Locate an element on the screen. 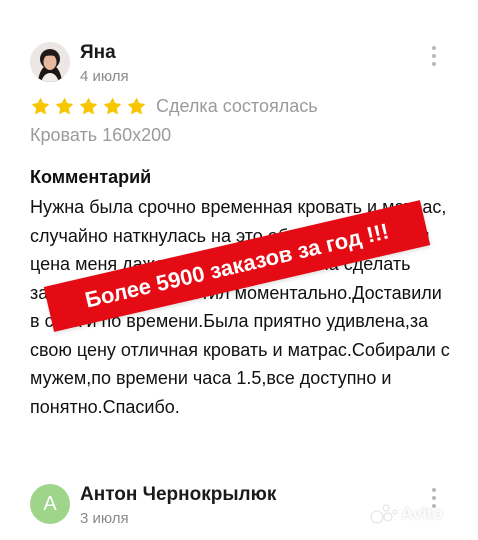  product-name: Кровать 160х200 is located at coordinates (101, 135).